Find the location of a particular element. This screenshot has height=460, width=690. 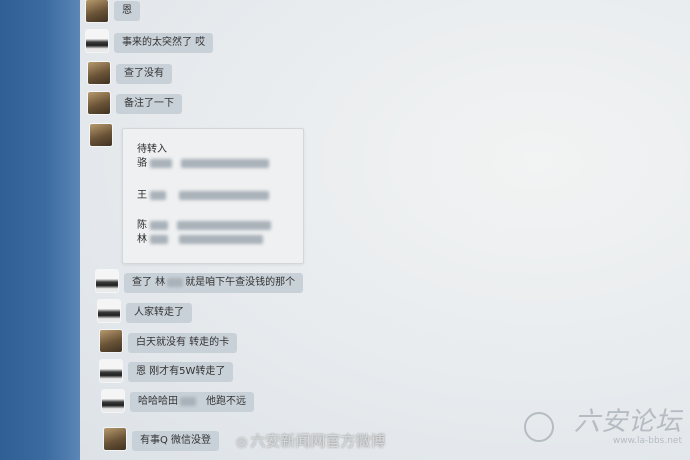

message-bubble: 查了没有 is located at coordinates (144, 74).